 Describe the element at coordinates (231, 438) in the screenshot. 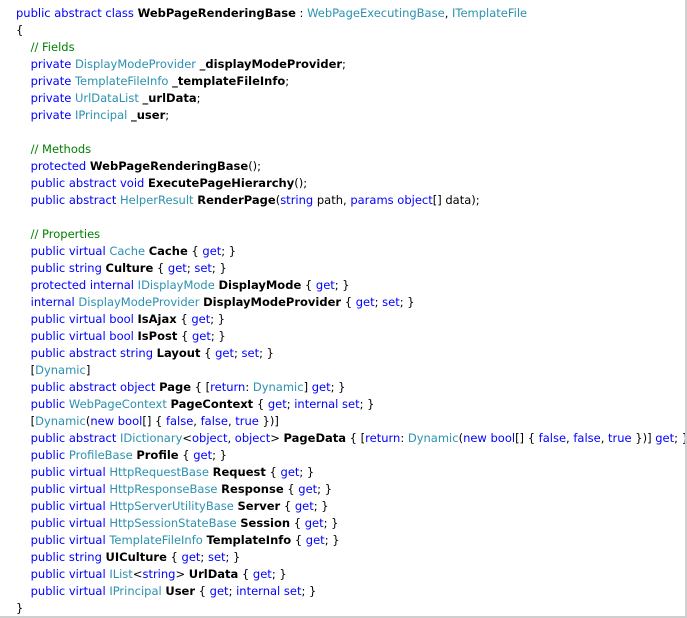

I see `code-token: ,` at that location.